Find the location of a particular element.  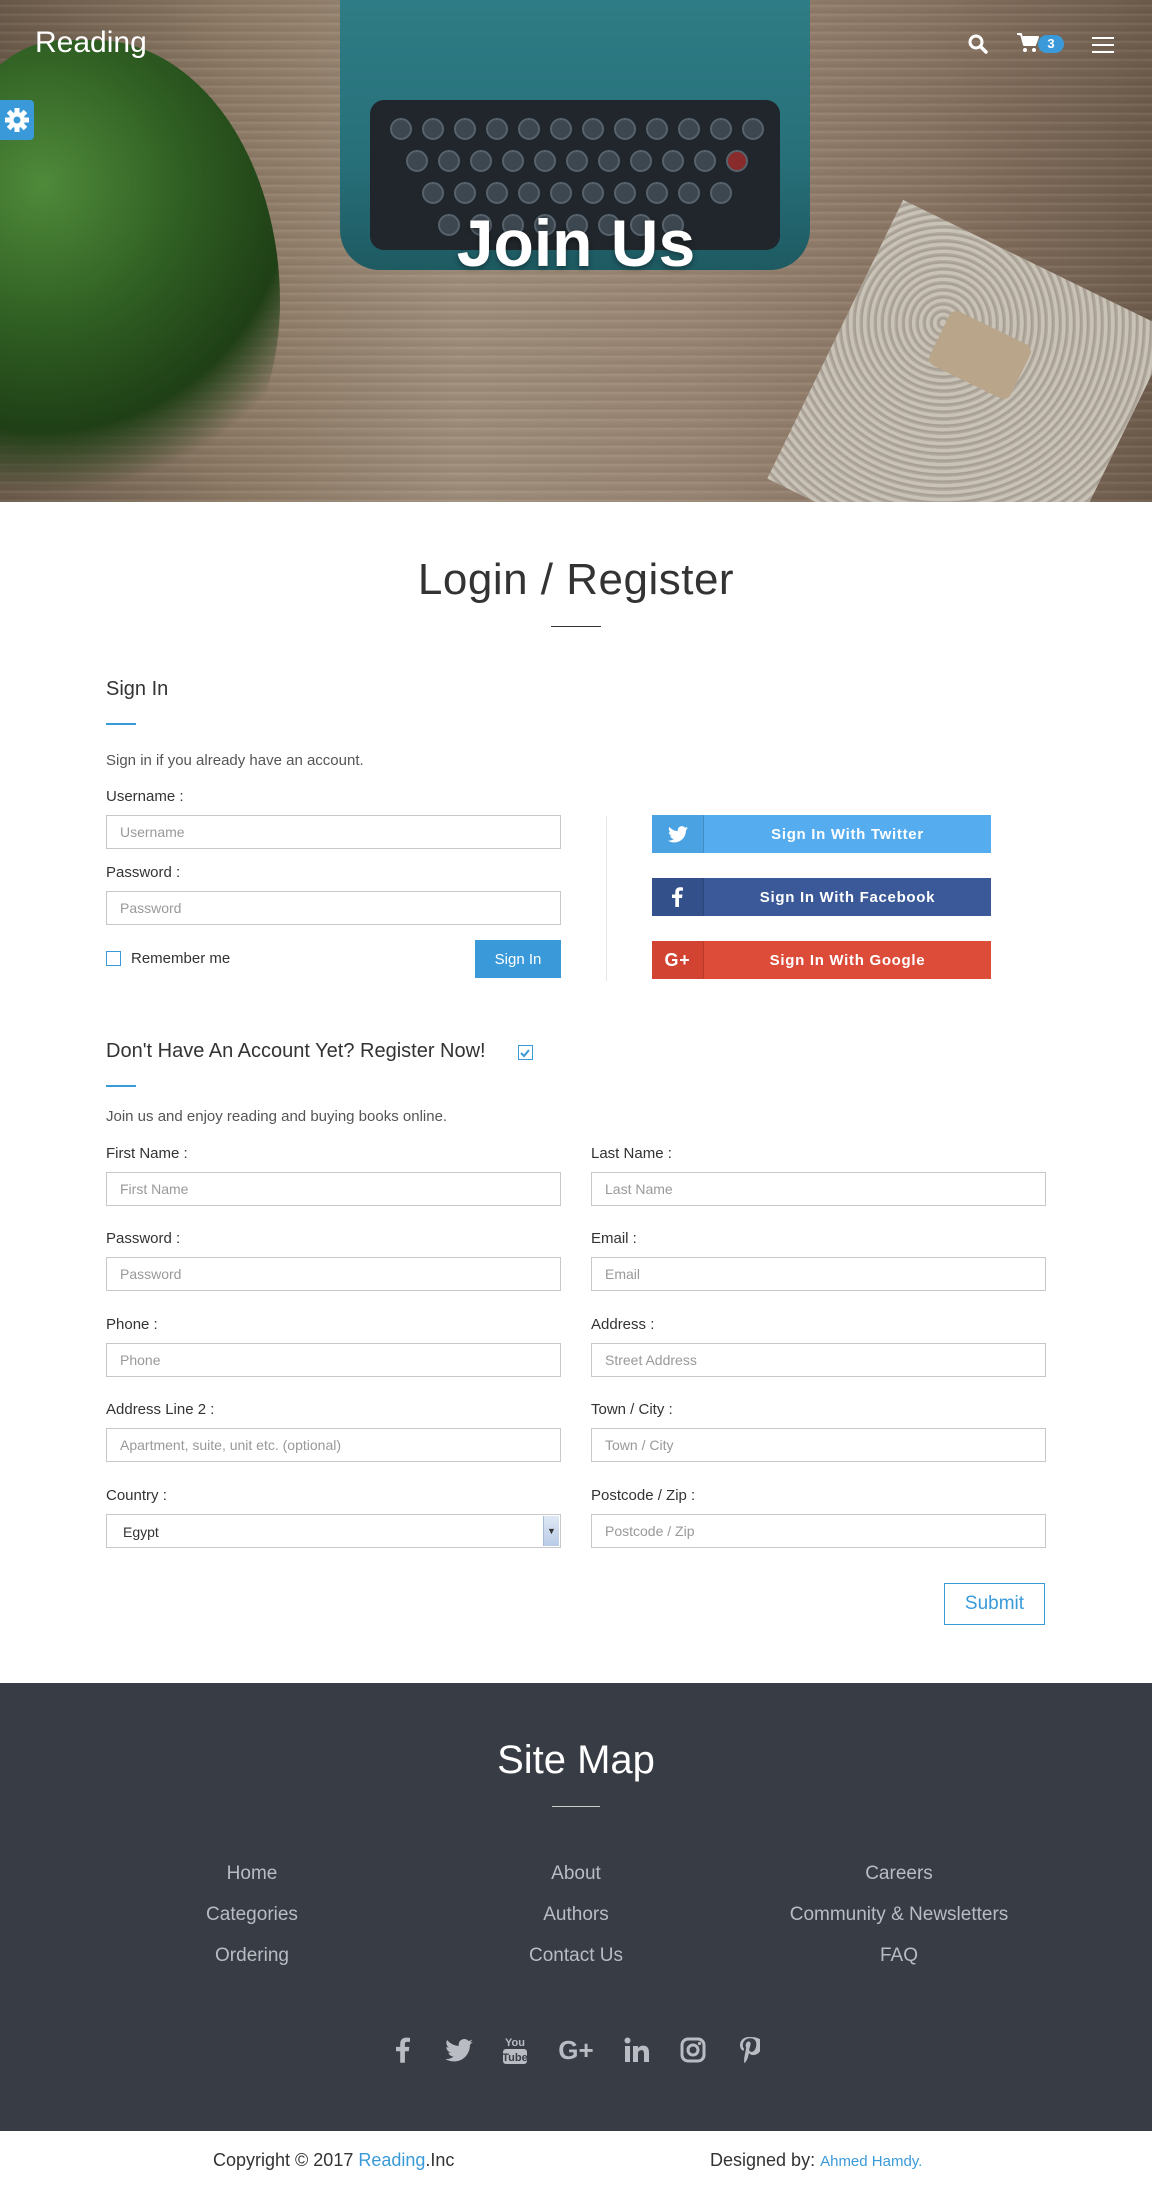

linkedin-icon is located at coordinates (637, 2050).